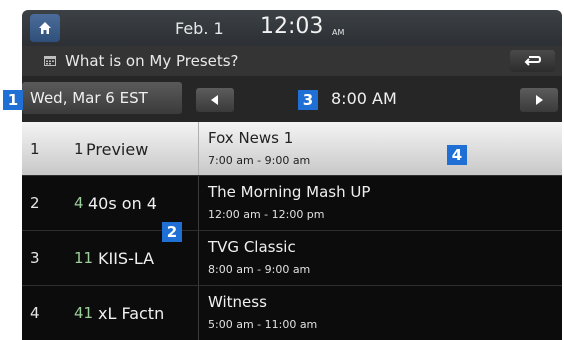  I want to click on selected-time: 8:00 AM, so click(364, 98).